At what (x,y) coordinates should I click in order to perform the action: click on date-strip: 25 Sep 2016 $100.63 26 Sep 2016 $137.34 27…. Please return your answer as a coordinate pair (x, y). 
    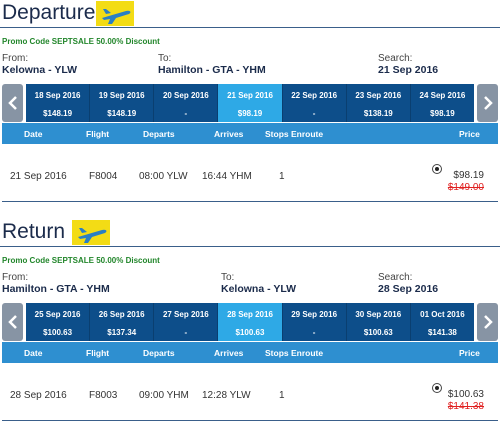
    Looking at the image, I should click on (250, 322).